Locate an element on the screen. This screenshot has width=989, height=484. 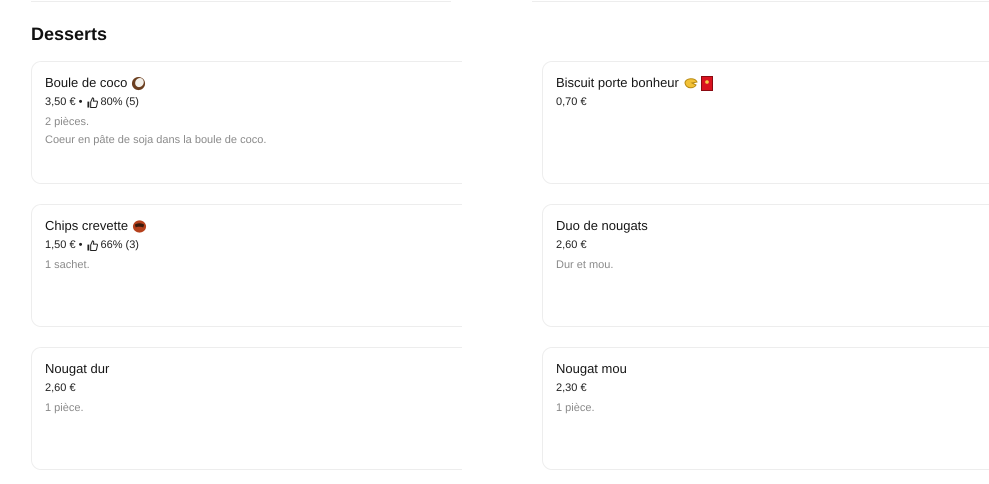
chip-icon is located at coordinates (140, 226).